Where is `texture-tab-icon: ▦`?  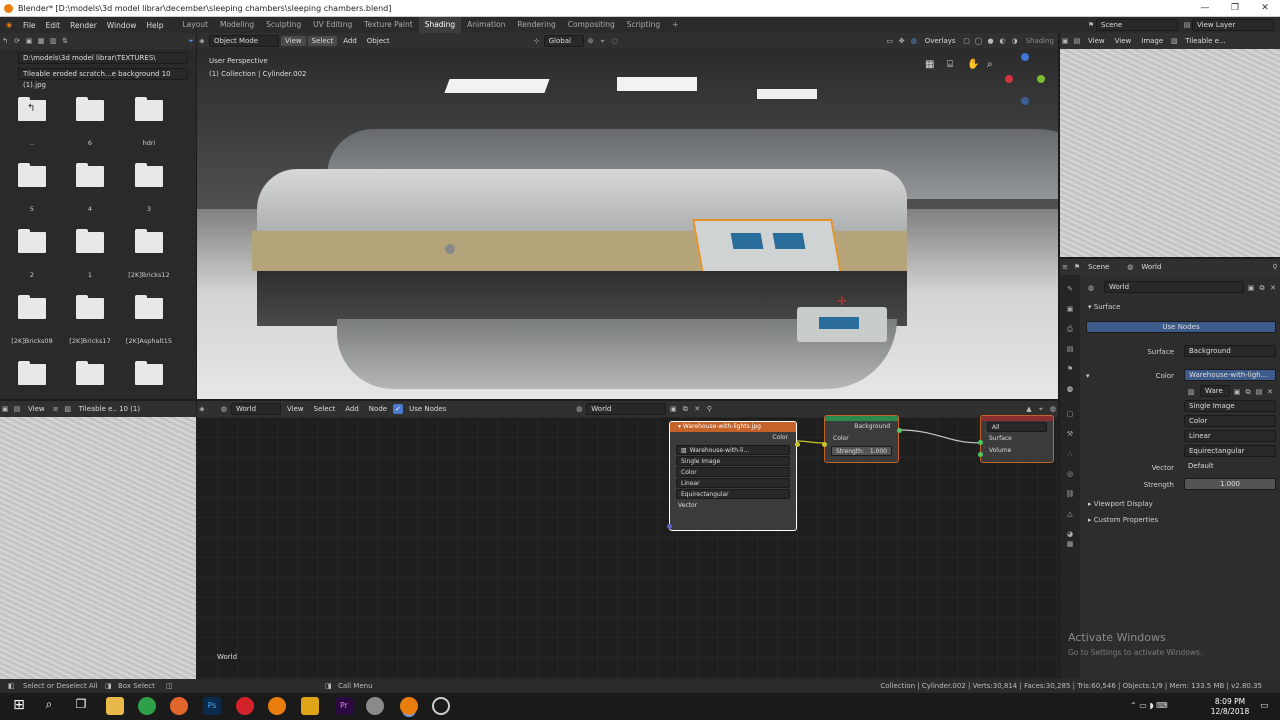
texture-tab-icon: ▦ is located at coordinates (1070, 545).